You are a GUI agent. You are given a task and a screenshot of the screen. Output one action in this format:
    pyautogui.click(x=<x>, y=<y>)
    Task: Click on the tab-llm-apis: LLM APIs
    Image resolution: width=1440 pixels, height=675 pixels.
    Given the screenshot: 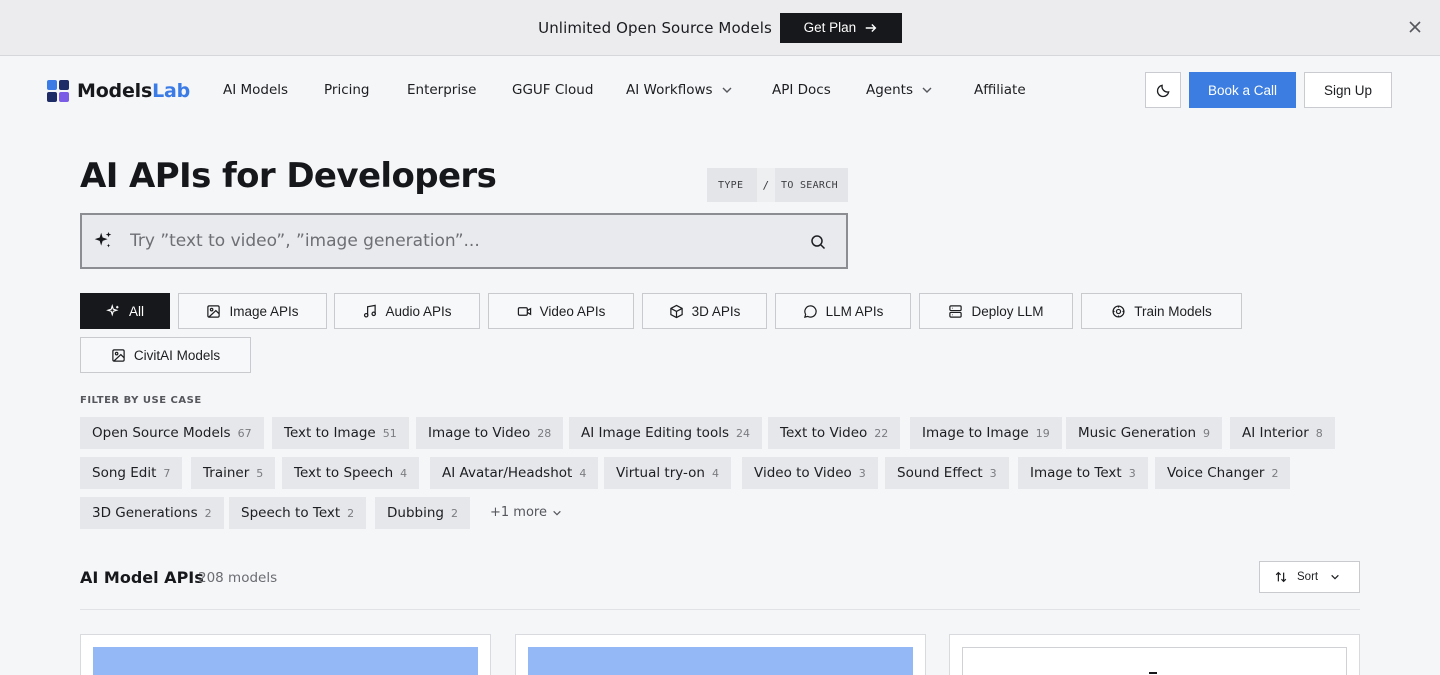 What is the action you would take?
    pyautogui.click(x=843, y=311)
    